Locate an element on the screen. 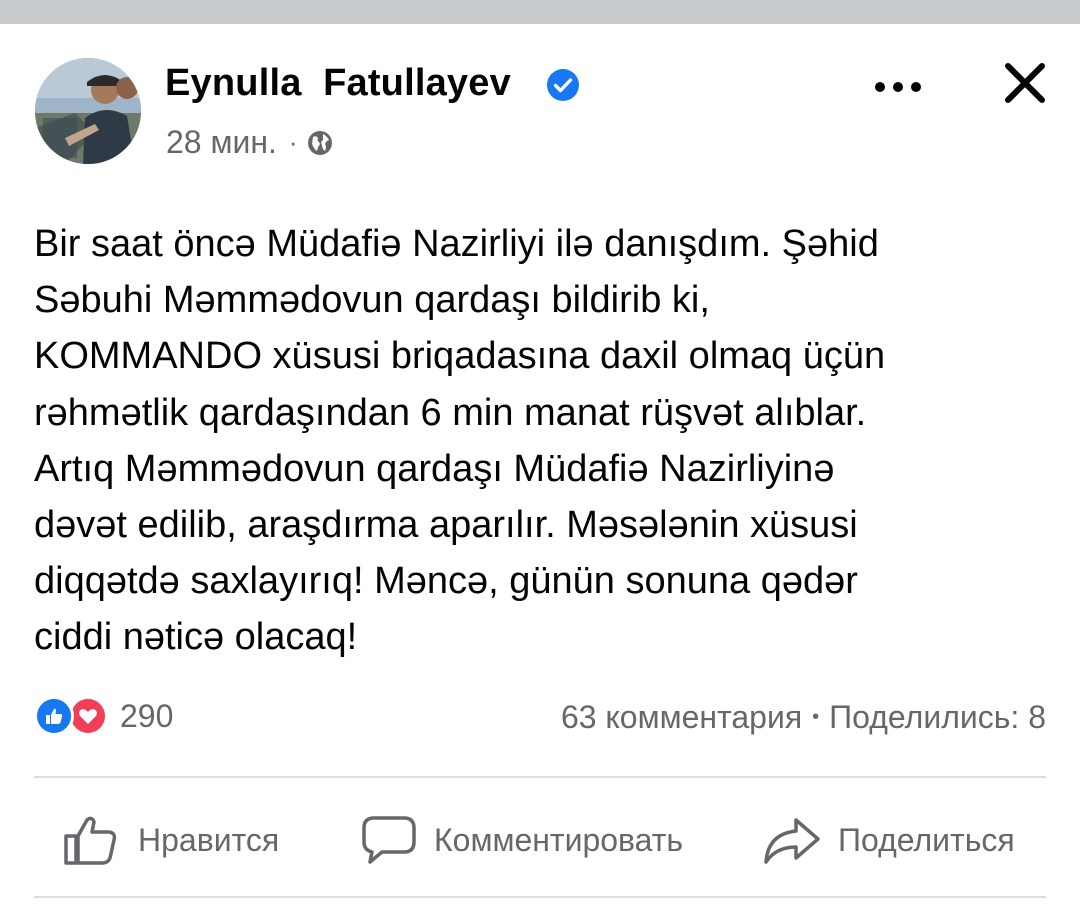 This screenshot has width=1080, height=908. author-avatar is located at coordinates (88, 111).